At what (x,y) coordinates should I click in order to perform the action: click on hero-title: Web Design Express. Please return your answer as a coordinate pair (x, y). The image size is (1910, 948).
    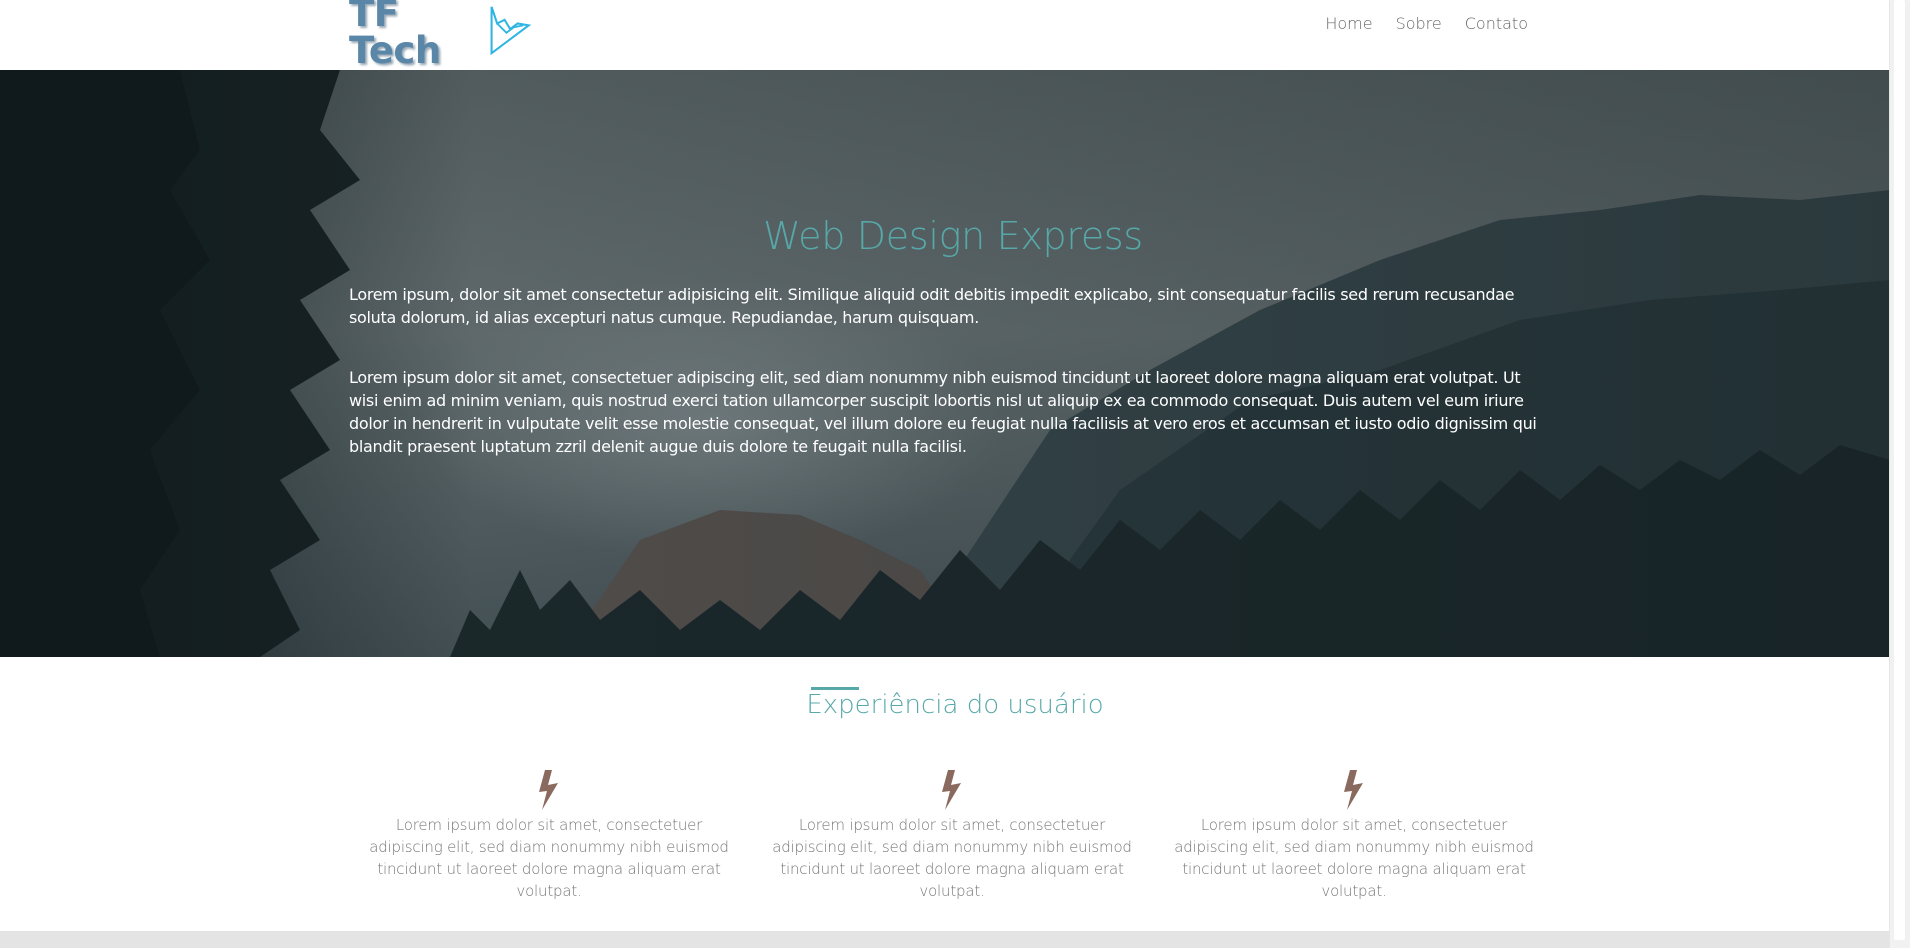
    Looking at the image, I should click on (953, 236).